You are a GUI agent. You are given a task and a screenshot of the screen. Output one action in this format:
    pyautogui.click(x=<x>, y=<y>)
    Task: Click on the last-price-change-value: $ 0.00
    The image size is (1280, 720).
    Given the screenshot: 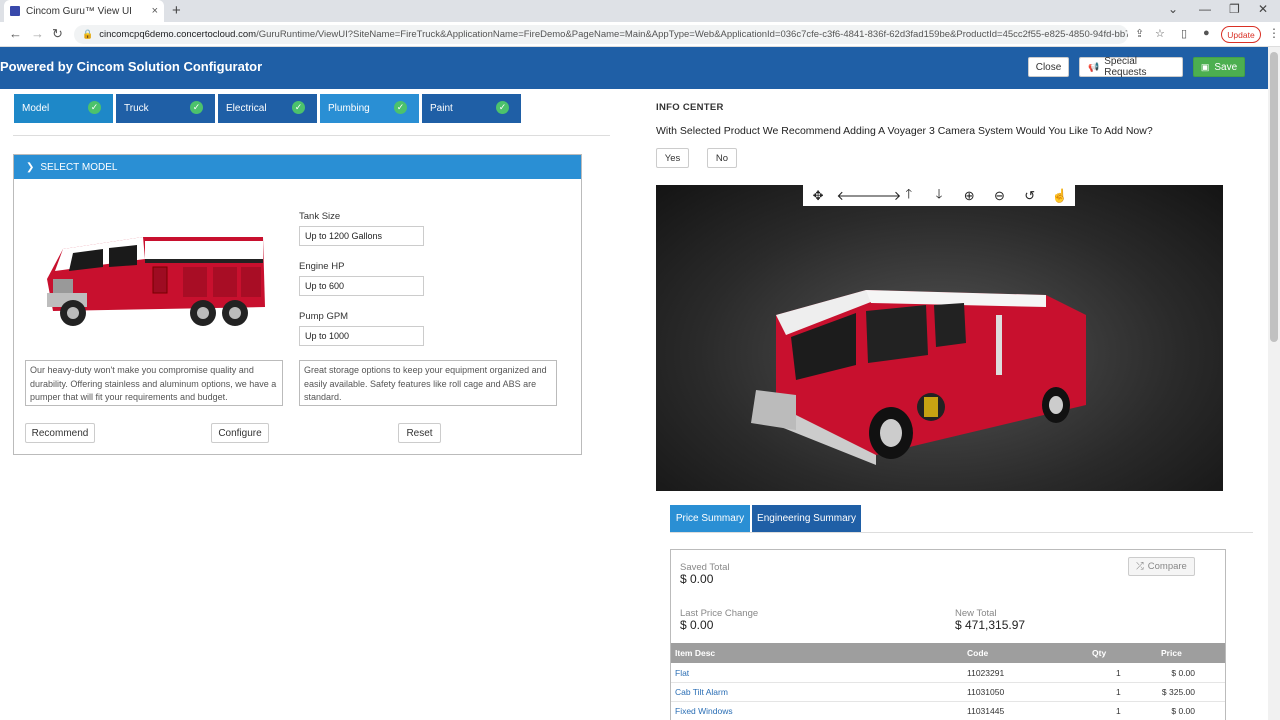 What is the action you would take?
    pyautogui.click(x=697, y=625)
    